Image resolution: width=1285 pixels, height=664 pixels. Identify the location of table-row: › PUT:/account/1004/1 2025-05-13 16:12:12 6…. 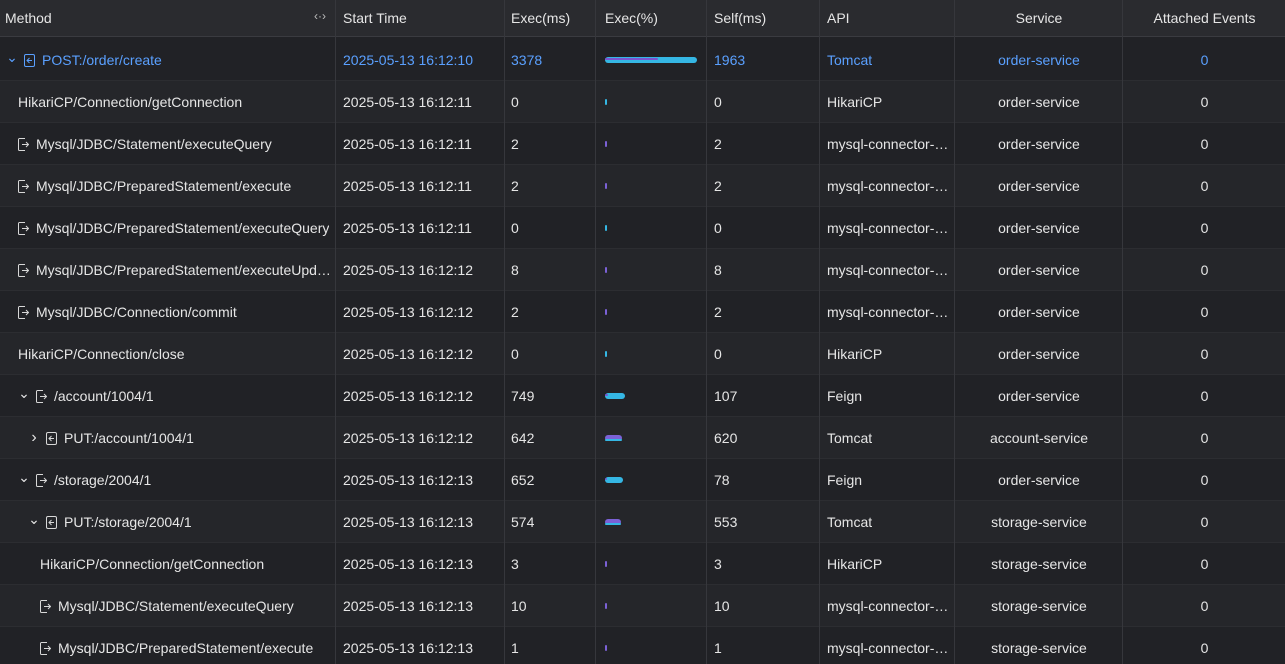
(642, 438).